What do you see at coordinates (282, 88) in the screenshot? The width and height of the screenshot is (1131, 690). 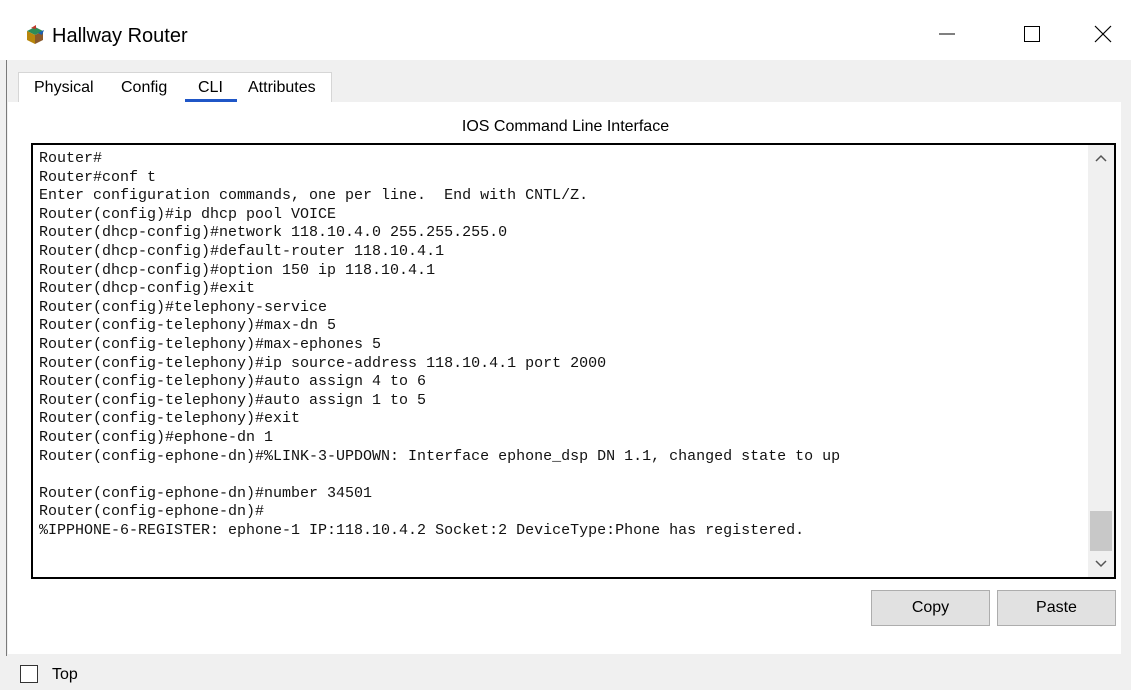 I see `tab-attributes: Attributes` at bounding box center [282, 88].